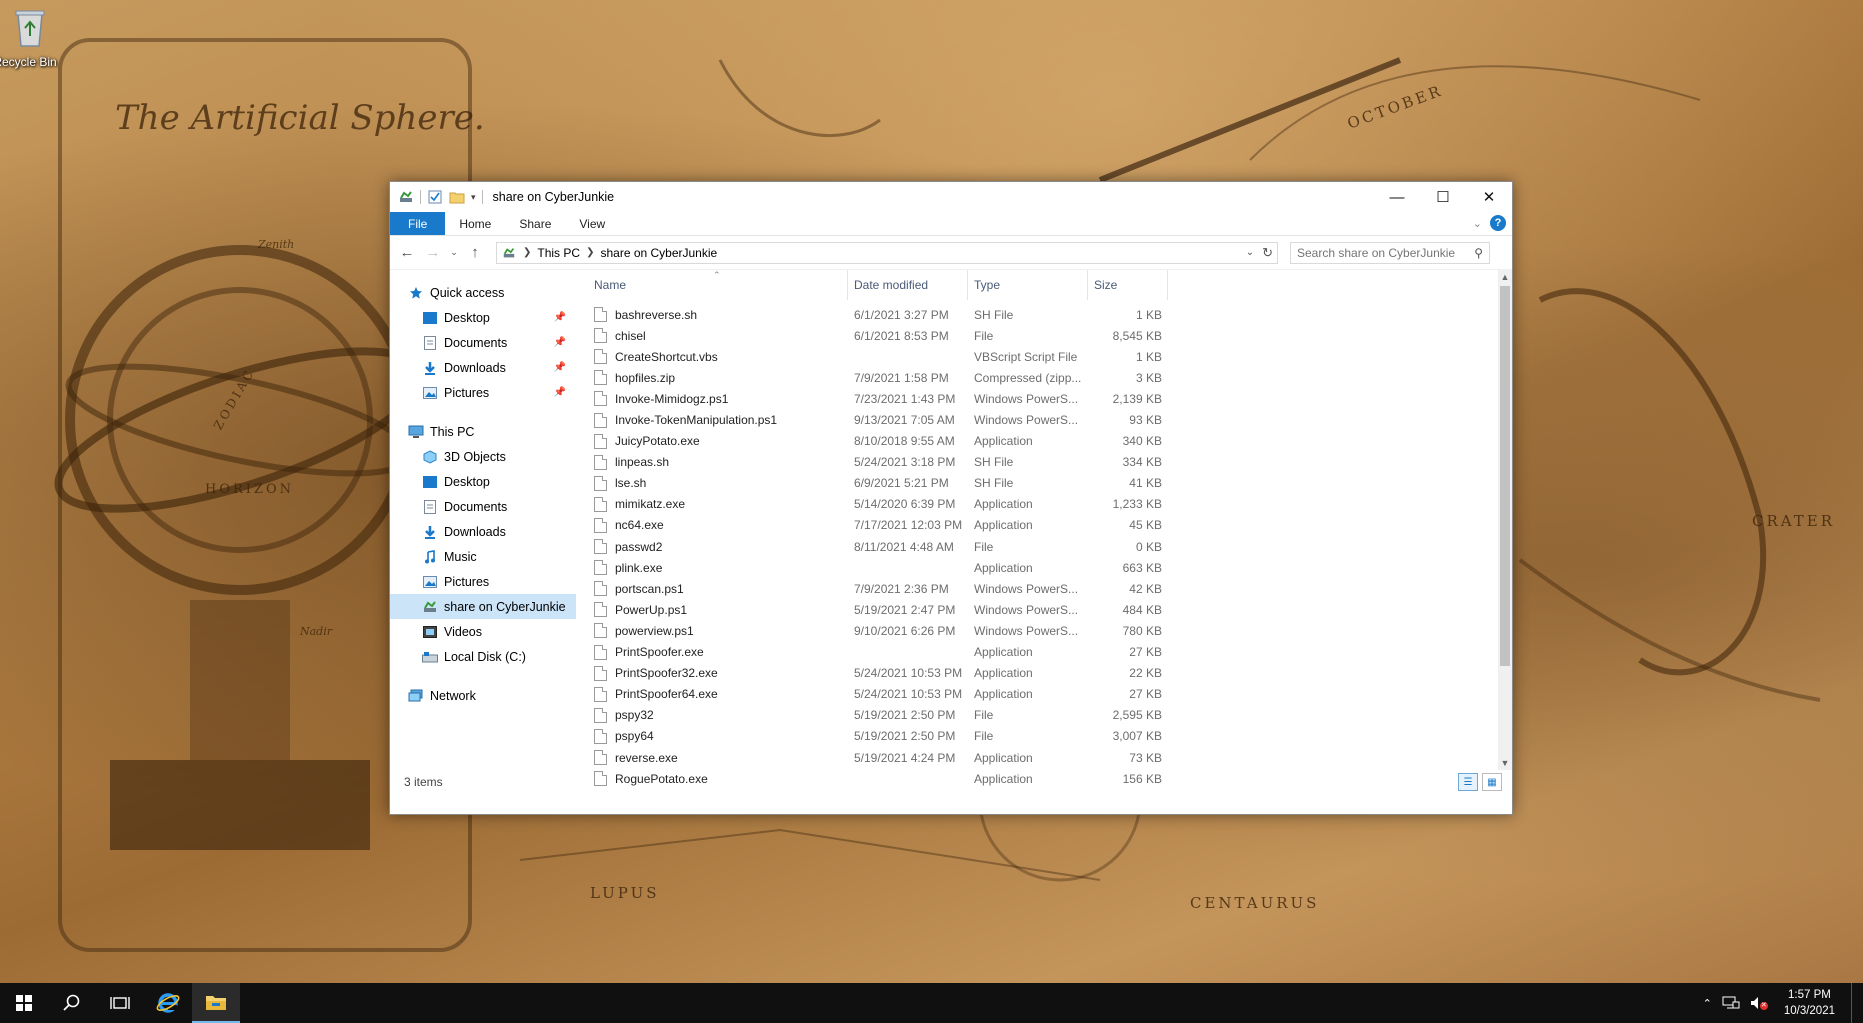 Image resolution: width=1863 pixels, height=1023 pixels. What do you see at coordinates (1498, 223) in the screenshot?
I see `help-icon: ?` at bounding box center [1498, 223].